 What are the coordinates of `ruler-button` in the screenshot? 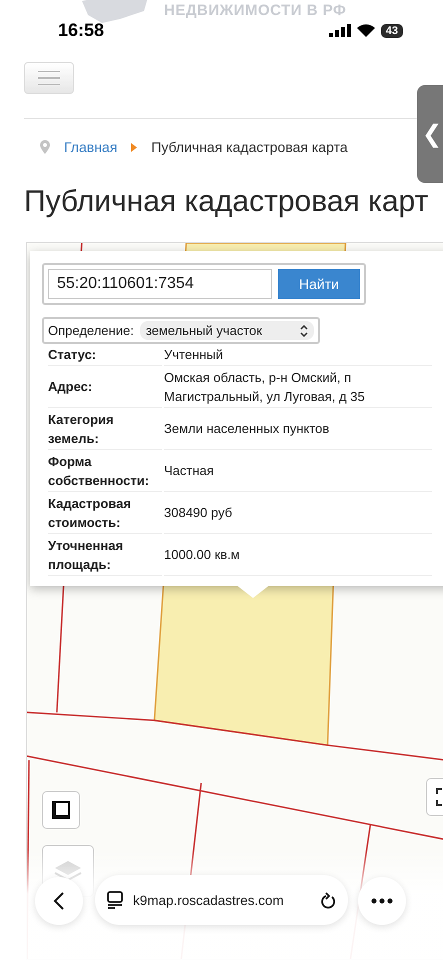 It's located at (61, 810).